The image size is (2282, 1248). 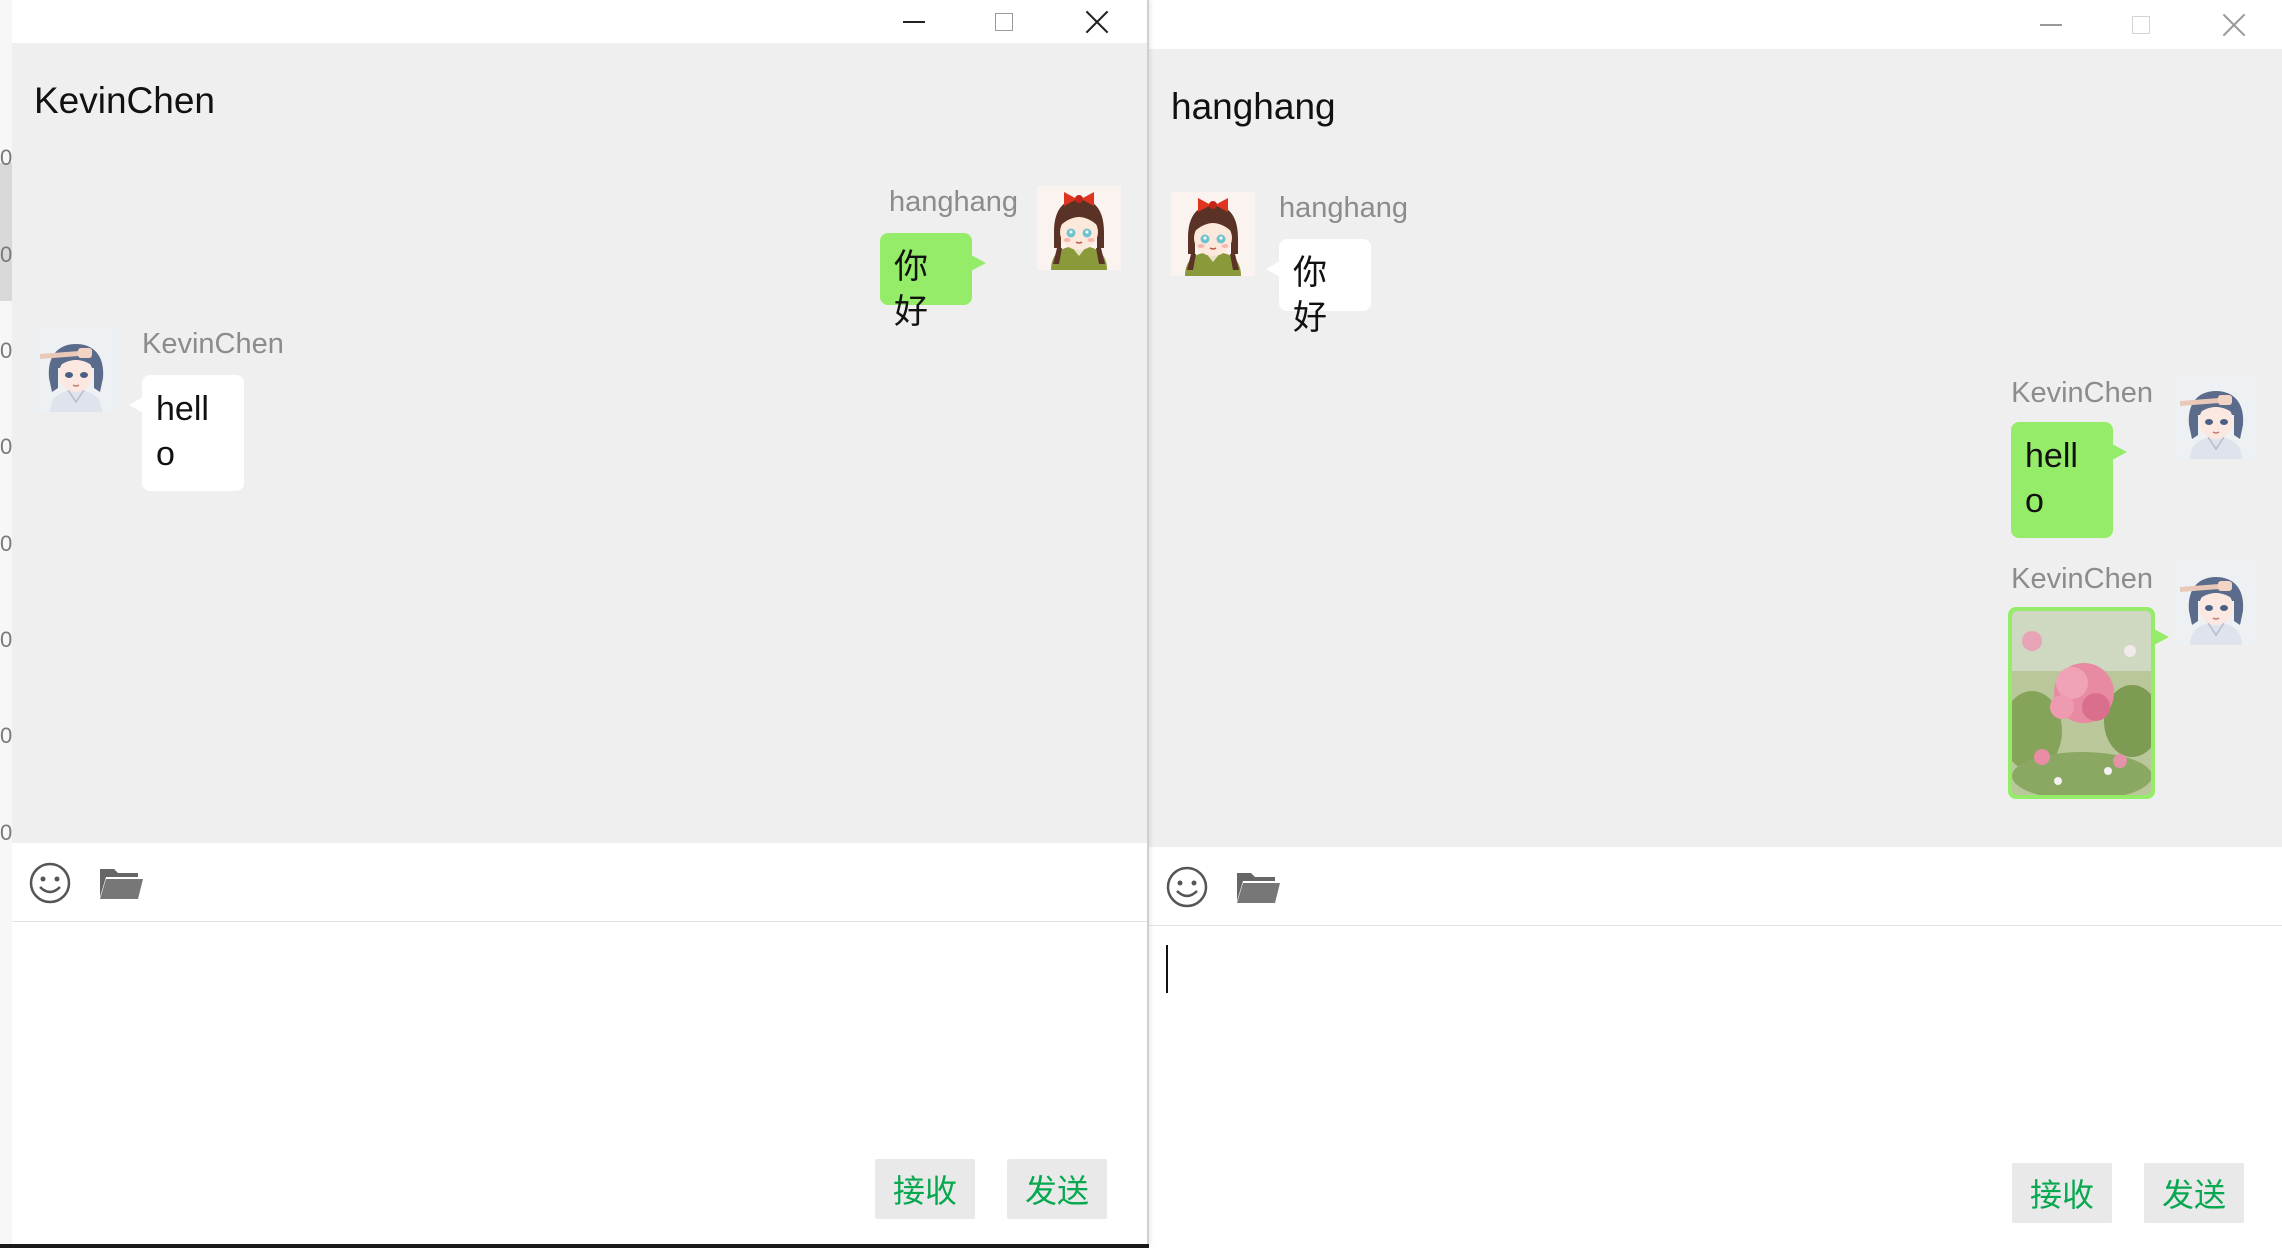 What do you see at coordinates (125, 100) in the screenshot?
I see `chat-title: KevinChen` at bounding box center [125, 100].